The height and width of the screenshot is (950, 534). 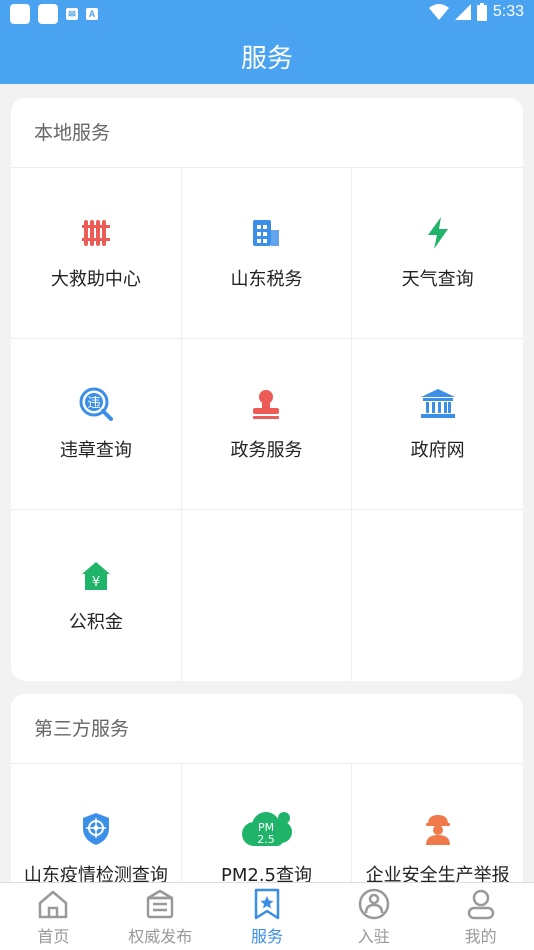 I want to click on status-time: 5:33, so click(x=508, y=11).